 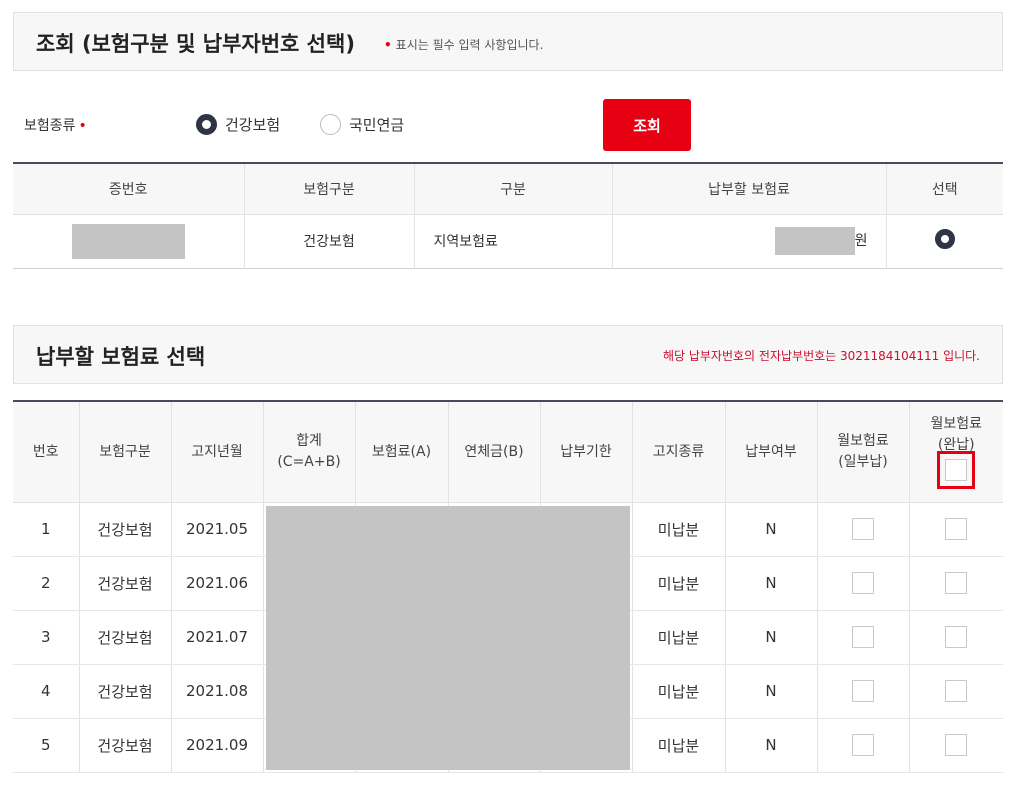 What do you see at coordinates (195, 44) in the screenshot?
I see `search-section-title: 조회 (보험구분 및 납부자번호 선택)` at bounding box center [195, 44].